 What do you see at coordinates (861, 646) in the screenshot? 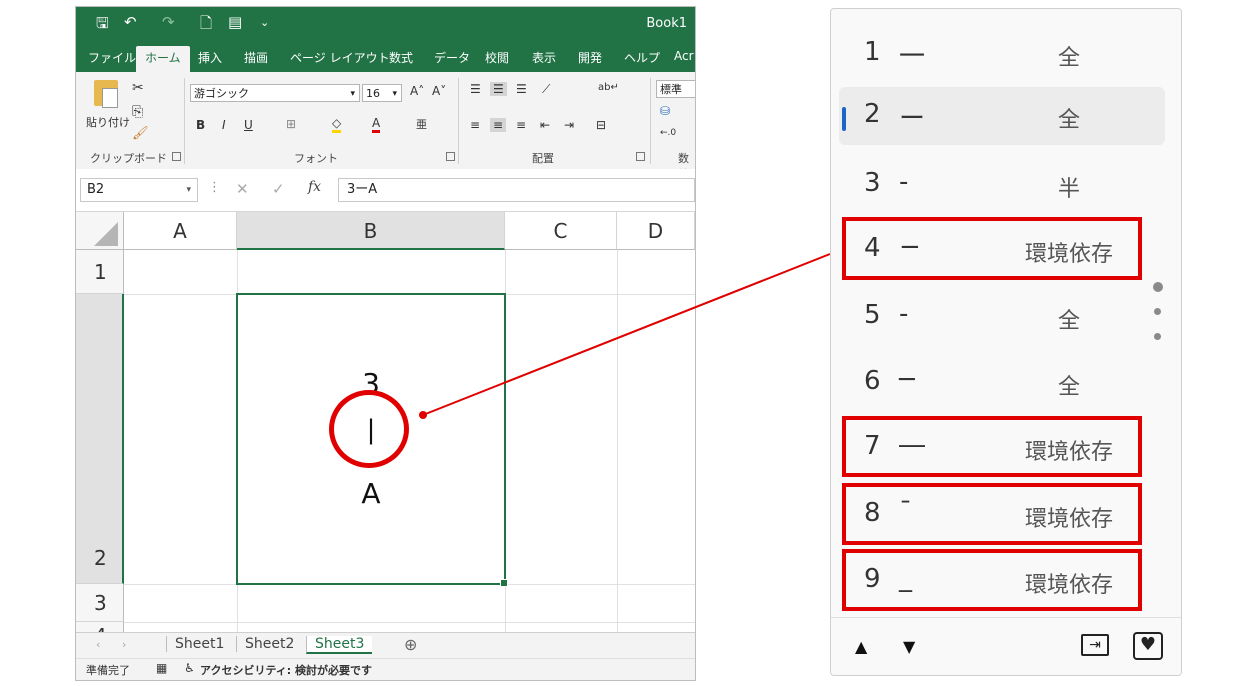
I see `page-up-icon: ▲` at bounding box center [861, 646].